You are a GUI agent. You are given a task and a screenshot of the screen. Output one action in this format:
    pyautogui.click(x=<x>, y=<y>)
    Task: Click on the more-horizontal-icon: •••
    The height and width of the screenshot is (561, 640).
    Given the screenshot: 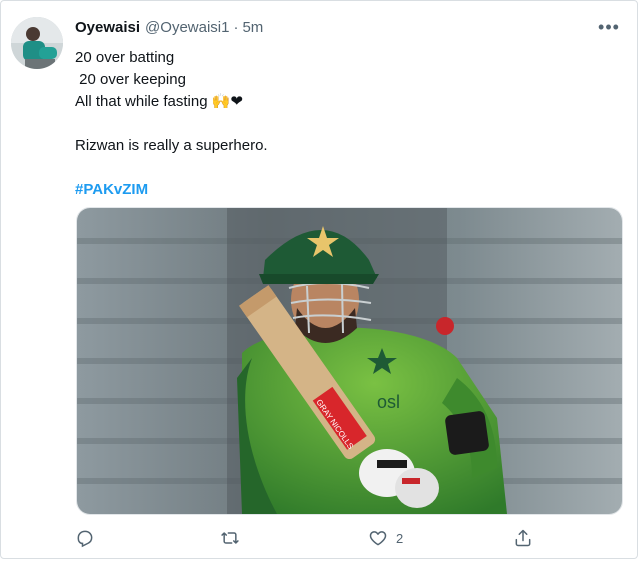 What is the action you would take?
    pyautogui.click(x=609, y=26)
    